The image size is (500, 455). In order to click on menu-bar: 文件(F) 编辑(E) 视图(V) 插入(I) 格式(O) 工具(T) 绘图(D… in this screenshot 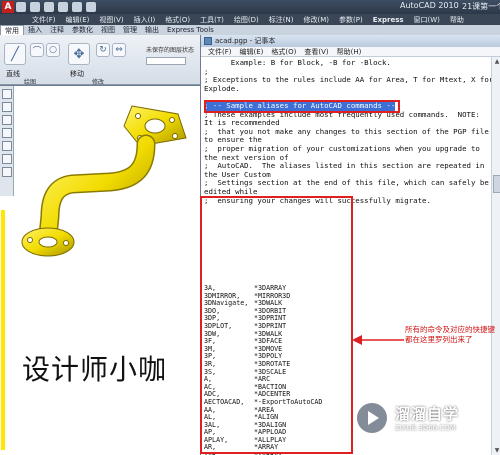, I will do `click(250, 19)`.